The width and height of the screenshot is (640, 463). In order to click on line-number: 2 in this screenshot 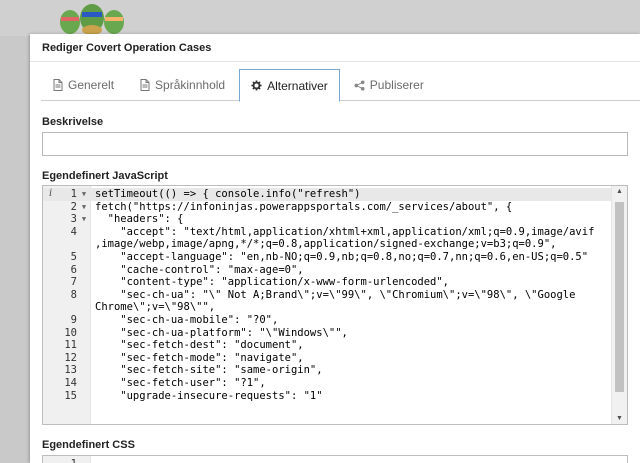, I will do `click(73, 206)`.